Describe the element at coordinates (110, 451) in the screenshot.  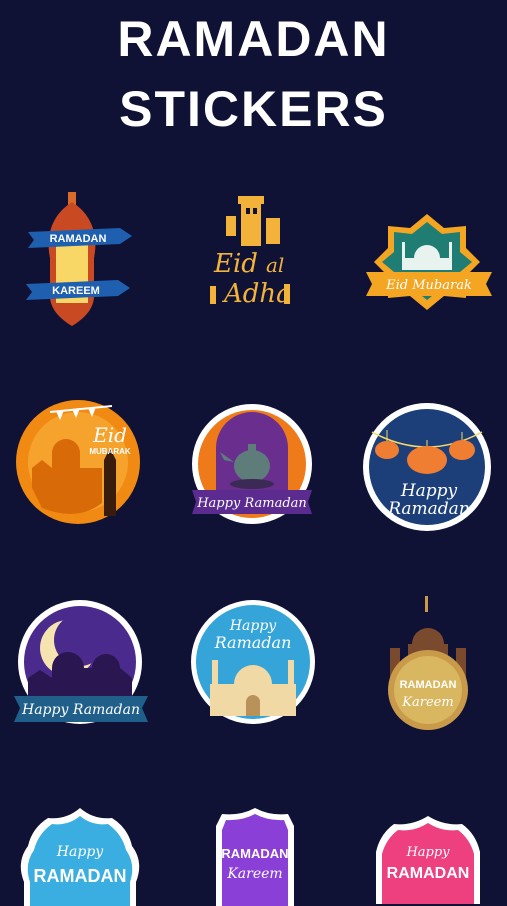
I see `sticker-text-mubarak: MUBARAK` at that location.